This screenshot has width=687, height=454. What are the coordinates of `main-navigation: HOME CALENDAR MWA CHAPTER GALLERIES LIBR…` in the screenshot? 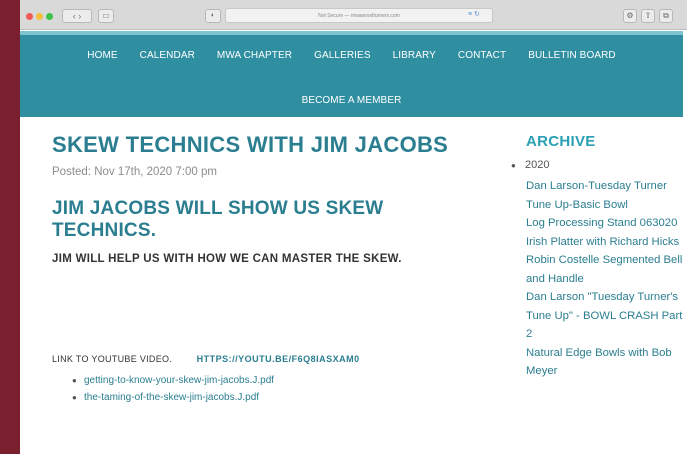 It's located at (351, 55).